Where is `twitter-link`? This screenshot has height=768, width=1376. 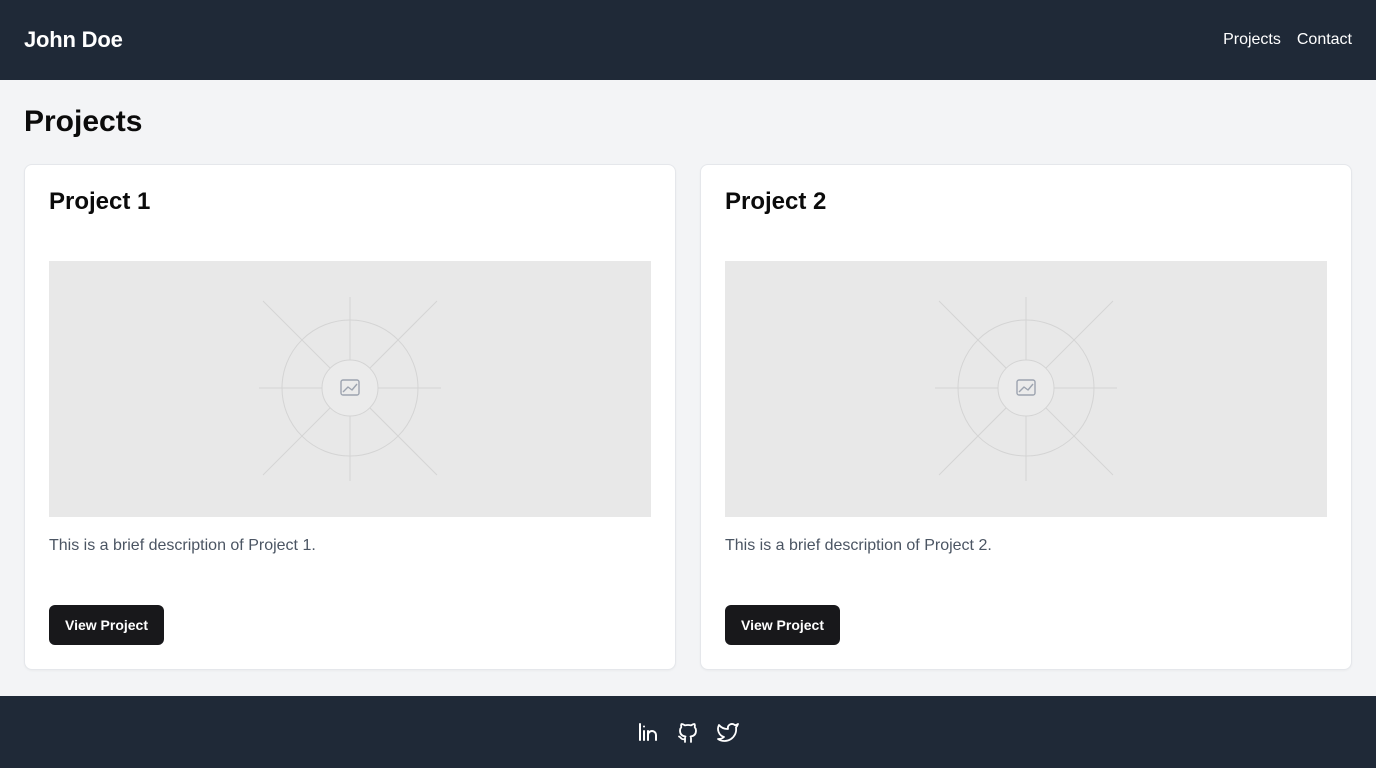 twitter-link is located at coordinates (728, 732).